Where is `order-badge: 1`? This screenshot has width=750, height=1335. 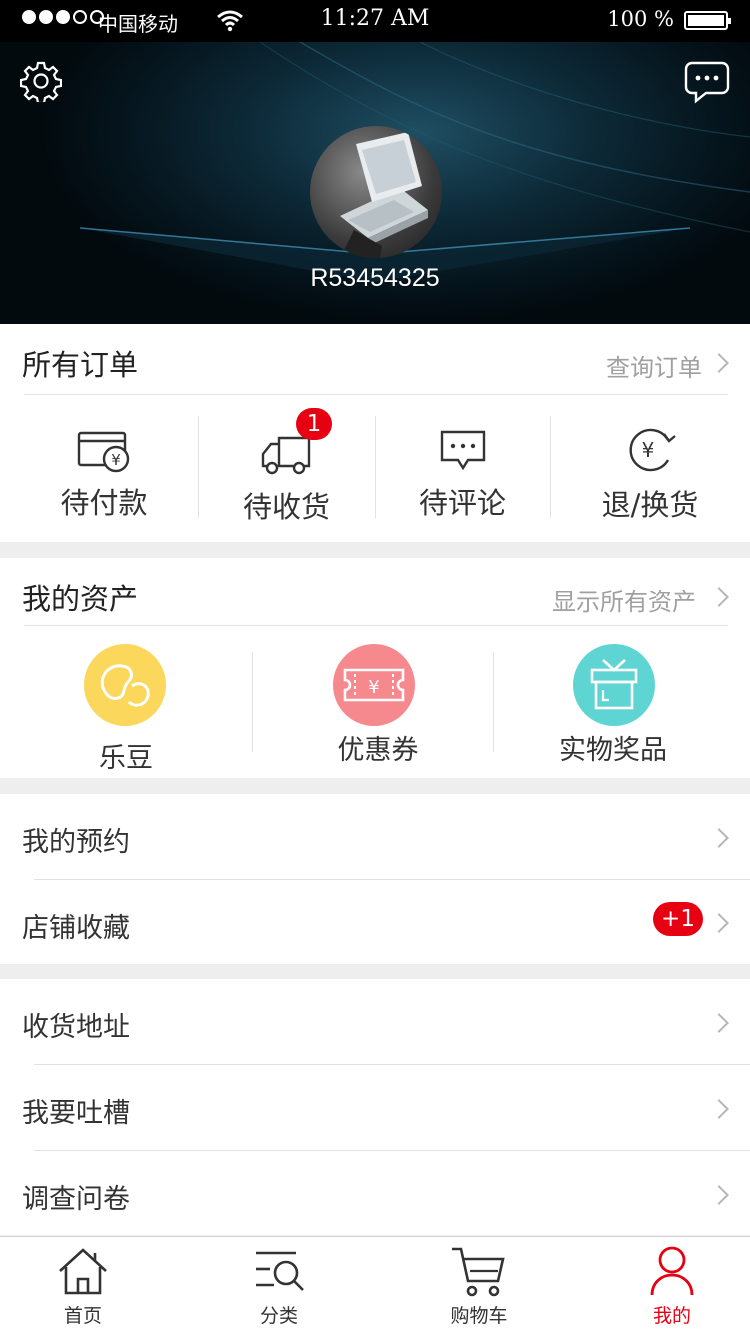 order-badge: 1 is located at coordinates (314, 424).